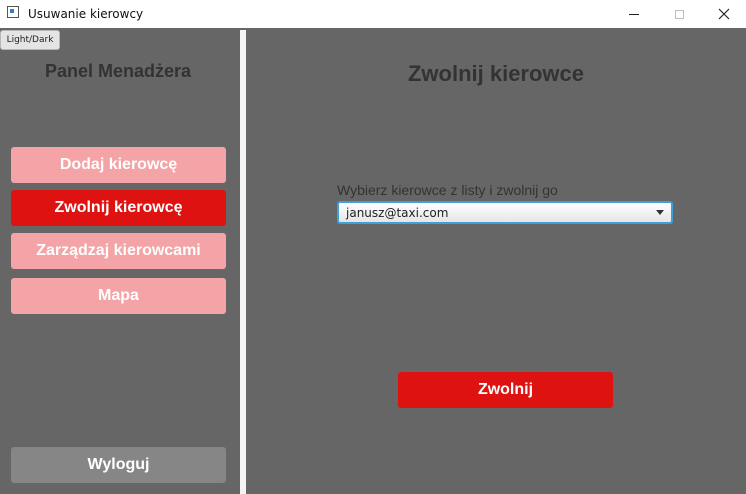 Image resolution: width=746 pixels, height=494 pixels. What do you see at coordinates (118, 465) in the screenshot?
I see `logout-button: Wyloguj` at bounding box center [118, 465].